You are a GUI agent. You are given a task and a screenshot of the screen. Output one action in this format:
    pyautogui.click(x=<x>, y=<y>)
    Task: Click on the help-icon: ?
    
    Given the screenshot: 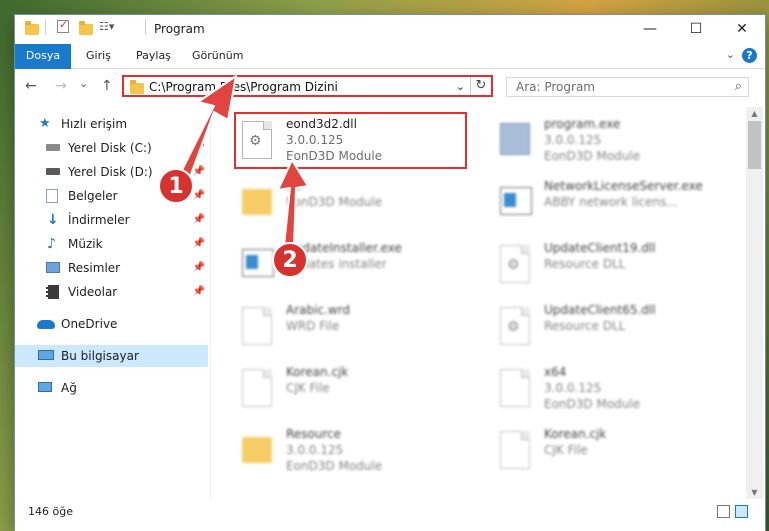 What is the action you would take?
    pyautogui.click(x=749, y=55)
    